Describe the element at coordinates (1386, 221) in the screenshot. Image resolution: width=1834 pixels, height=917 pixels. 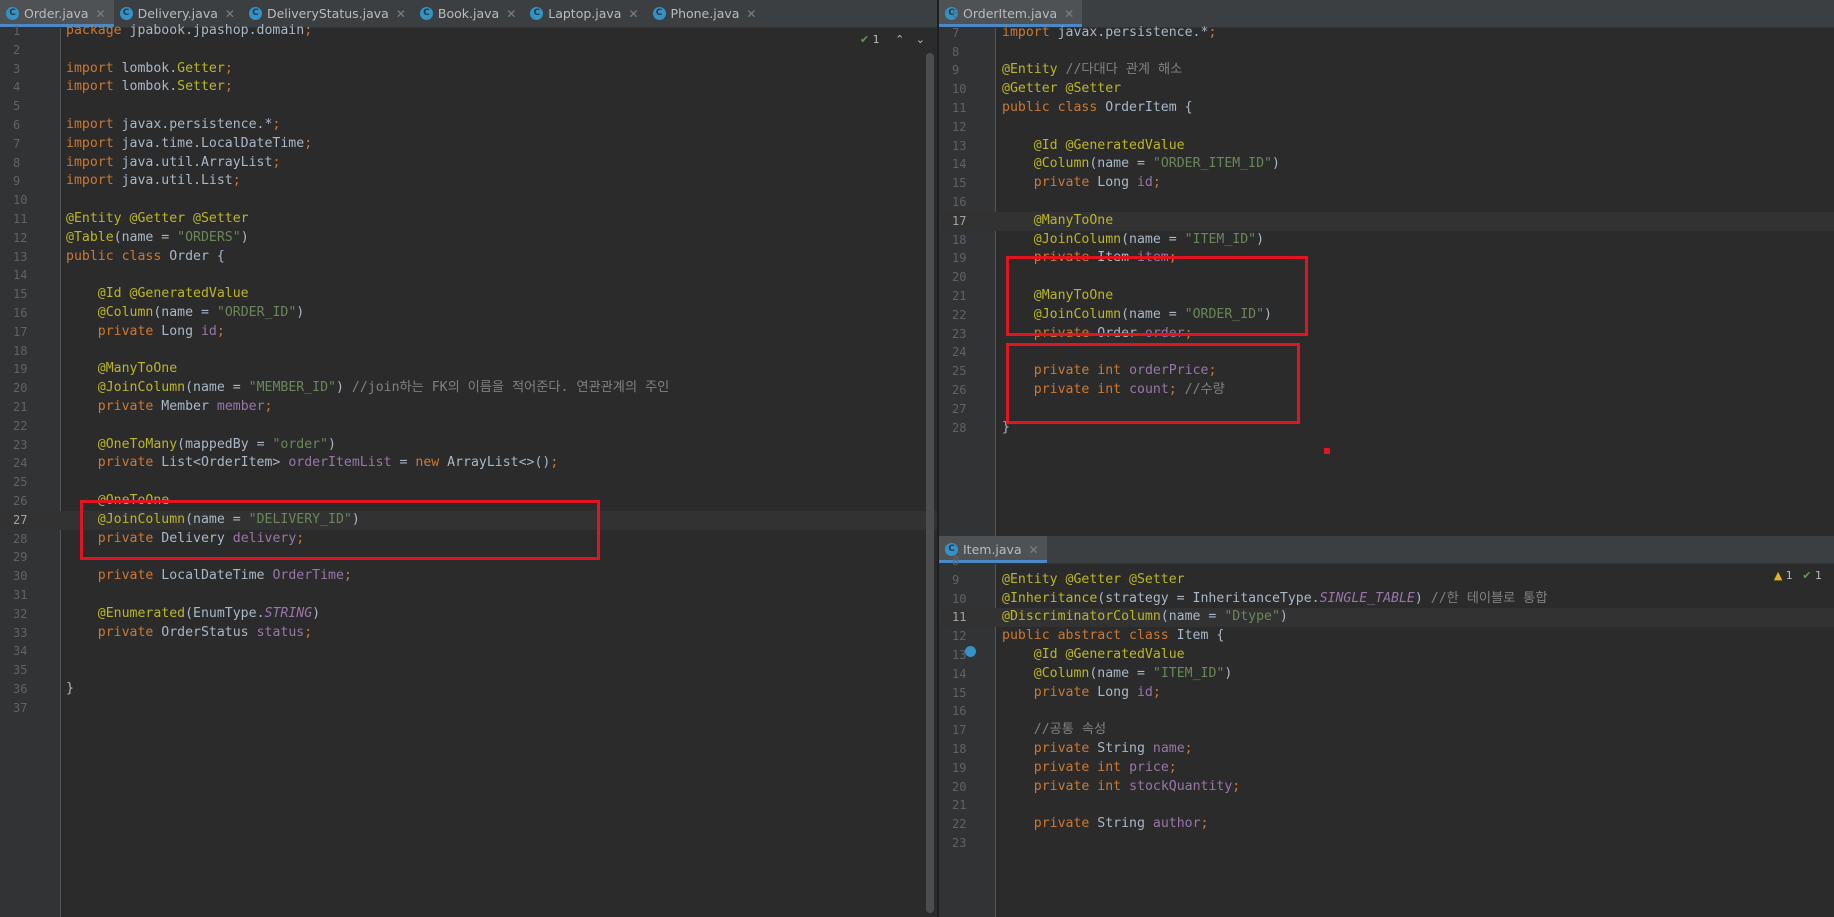
I see `code-line: 17 @ManyToOne` at that location.